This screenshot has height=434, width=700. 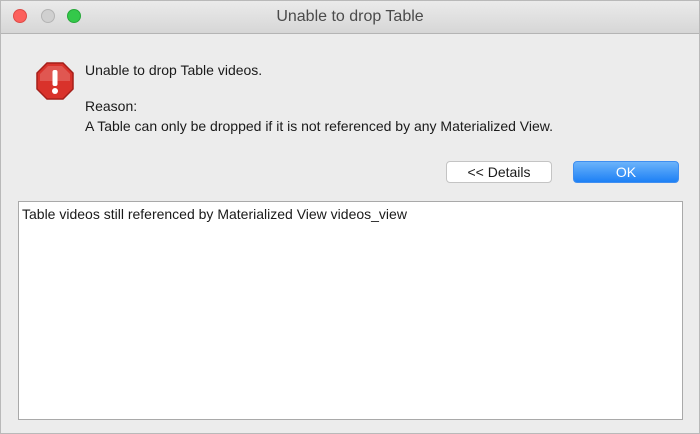 What do you see at coordinates (626, 172) in the screenshot?
I see `ok-button: OK` at bounding box center [626, 172].